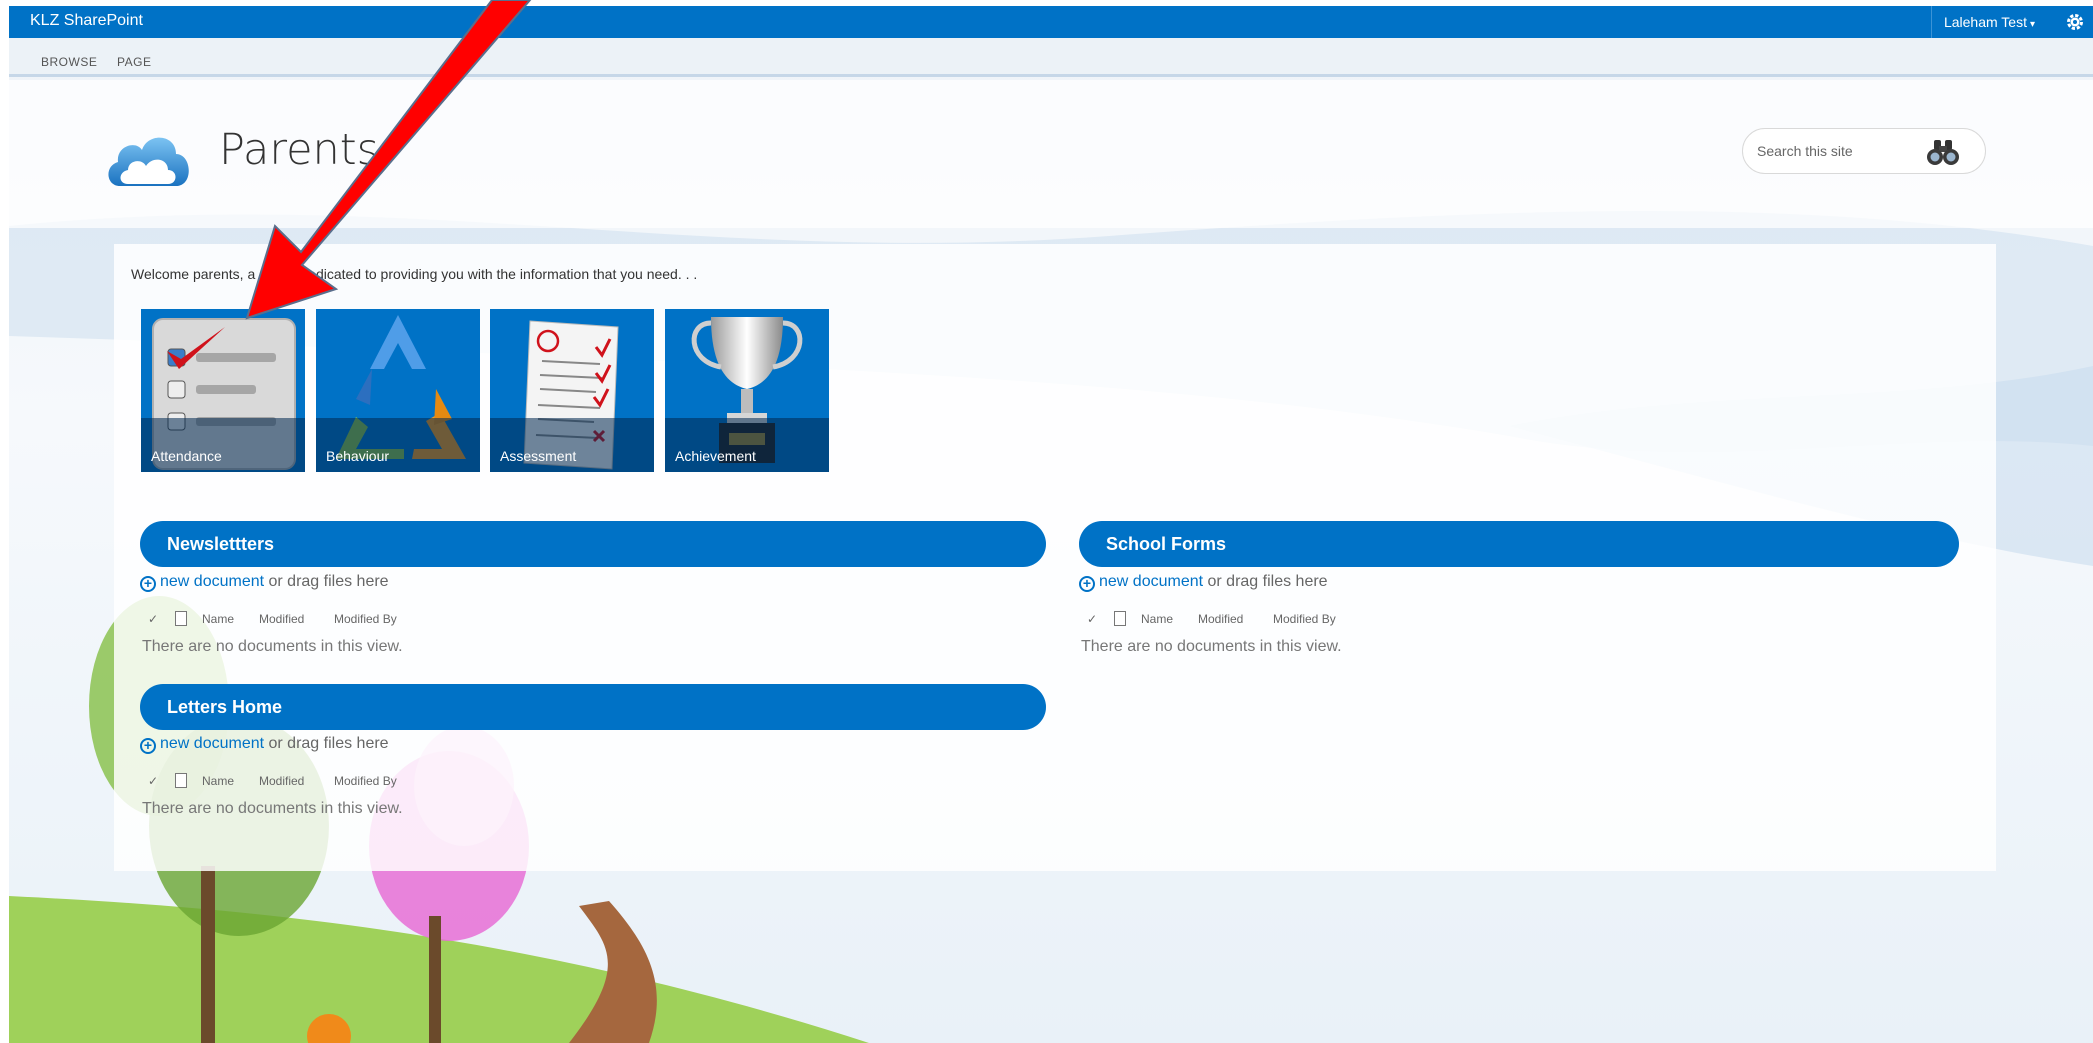 The width and height of the screenshot is (2093, 1043). What do you see at coordinates (538, 456) in the screenshot?
I see `tile-label: Assessment` at bounding box center [538, 456].